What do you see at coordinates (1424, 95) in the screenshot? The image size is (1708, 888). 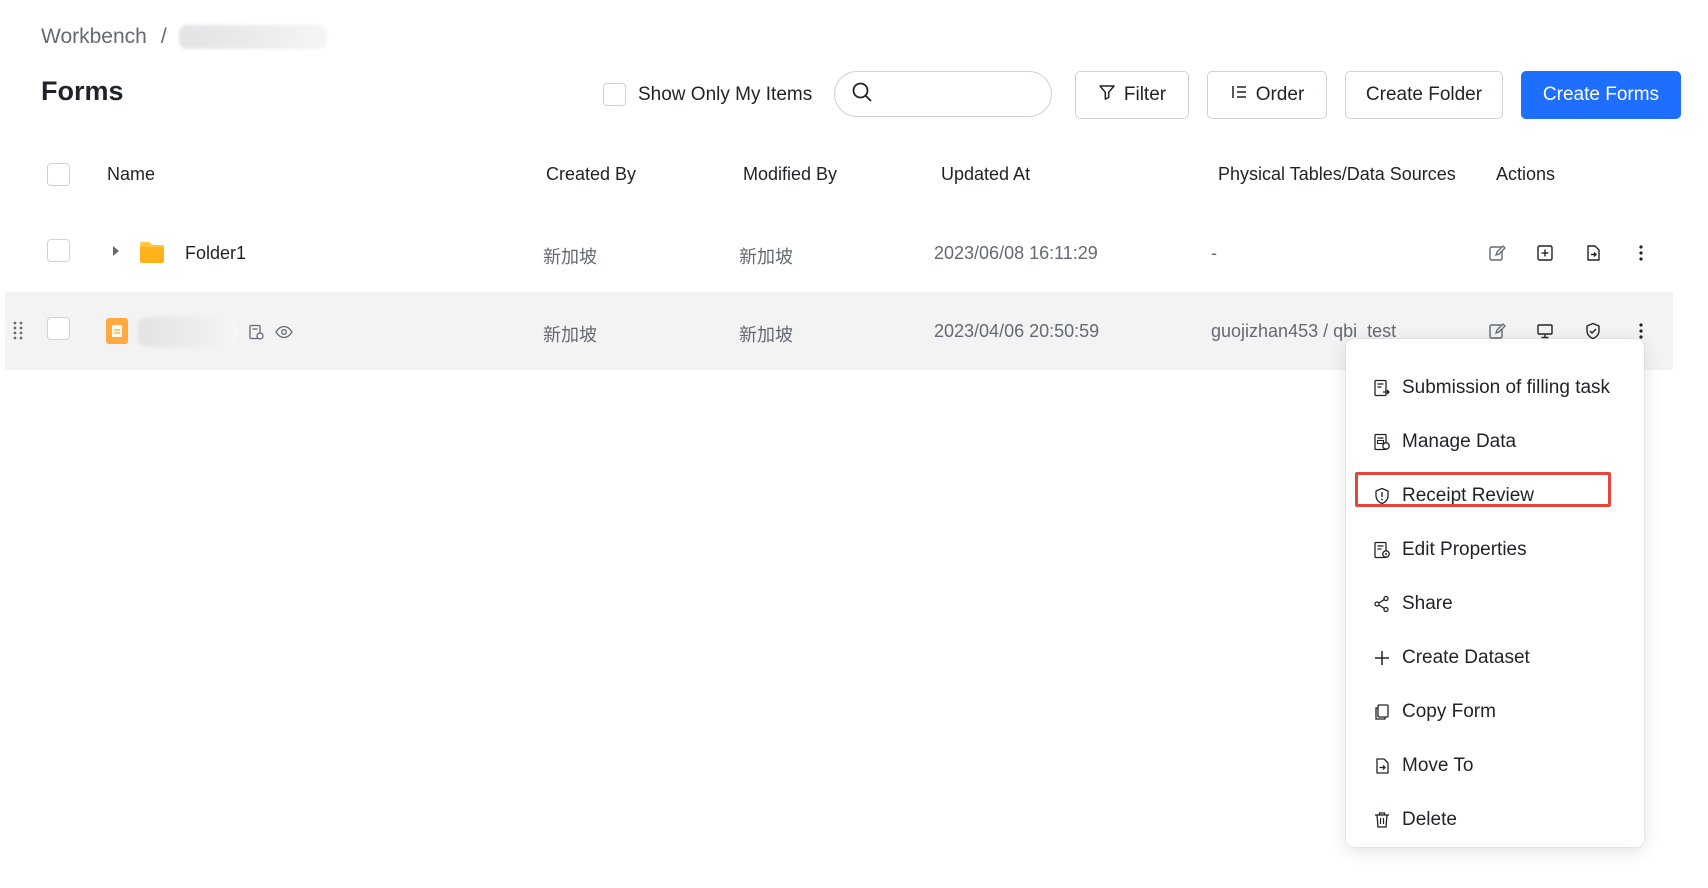 I see `create-folder-button: Create Folder` at bounding box center [1424, 95].